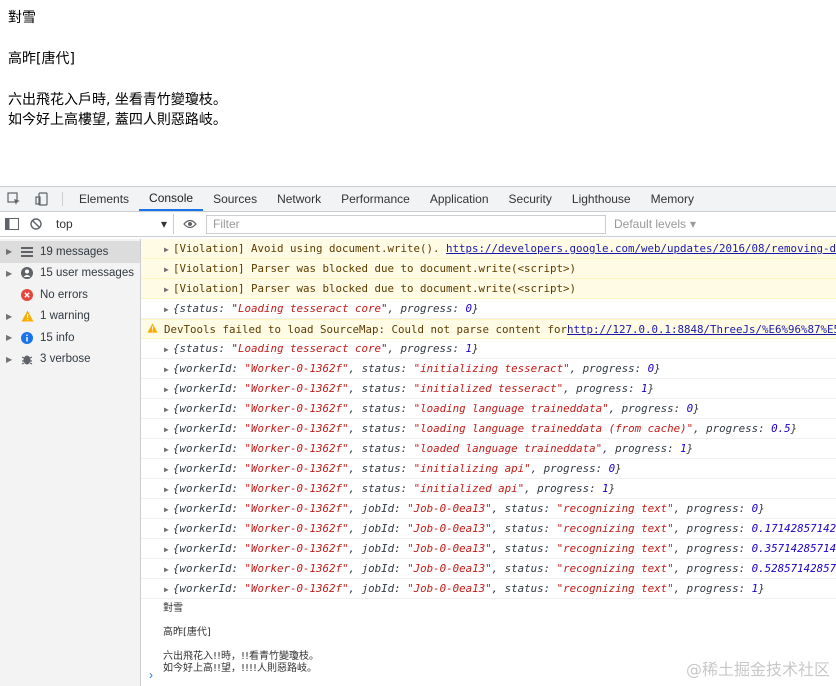 This screenshot has height=686, width=836. What do you see at coordinates (601, 199) in the screenshot?
I see `tab-lighthouse: Lighthouse` at bounding box center [601, 199].